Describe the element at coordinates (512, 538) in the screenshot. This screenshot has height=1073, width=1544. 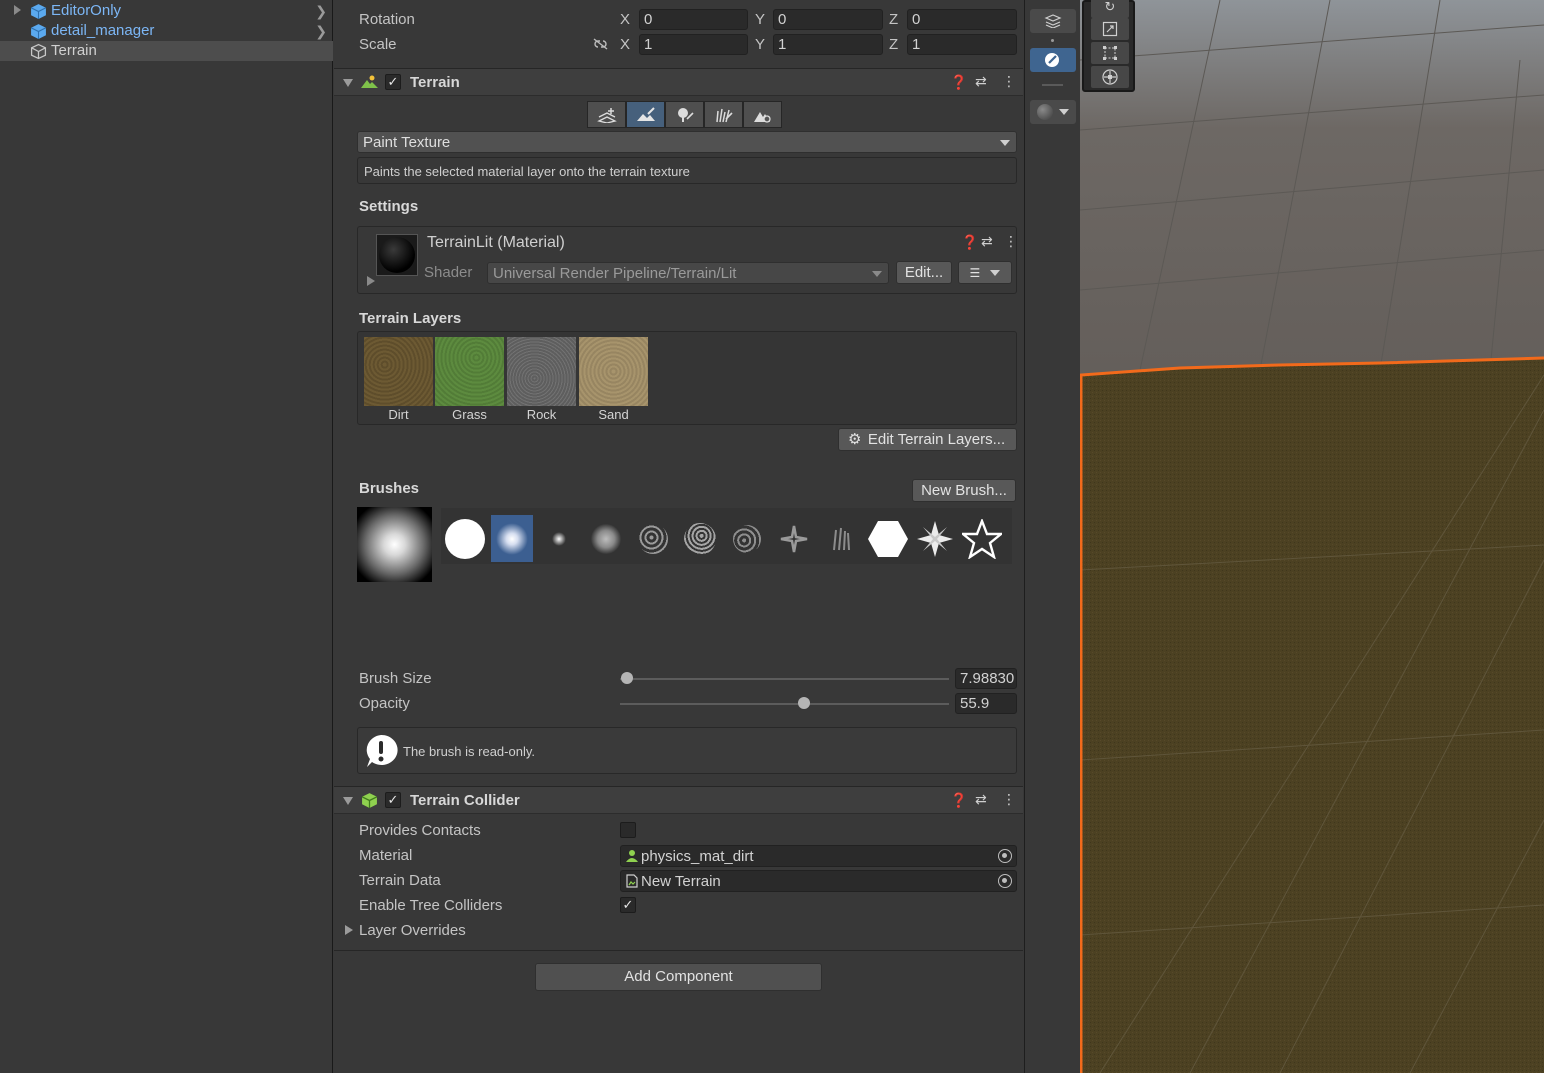
I see `brush-soft-circle` at that location.